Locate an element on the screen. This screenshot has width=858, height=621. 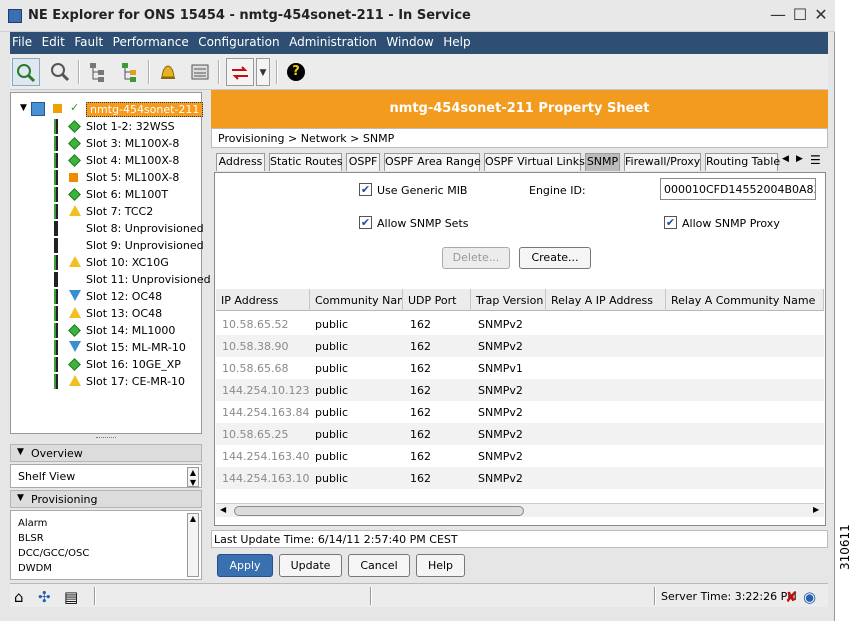
provisioning-scrollbar: ▲ is located at coordinates (193, 545).